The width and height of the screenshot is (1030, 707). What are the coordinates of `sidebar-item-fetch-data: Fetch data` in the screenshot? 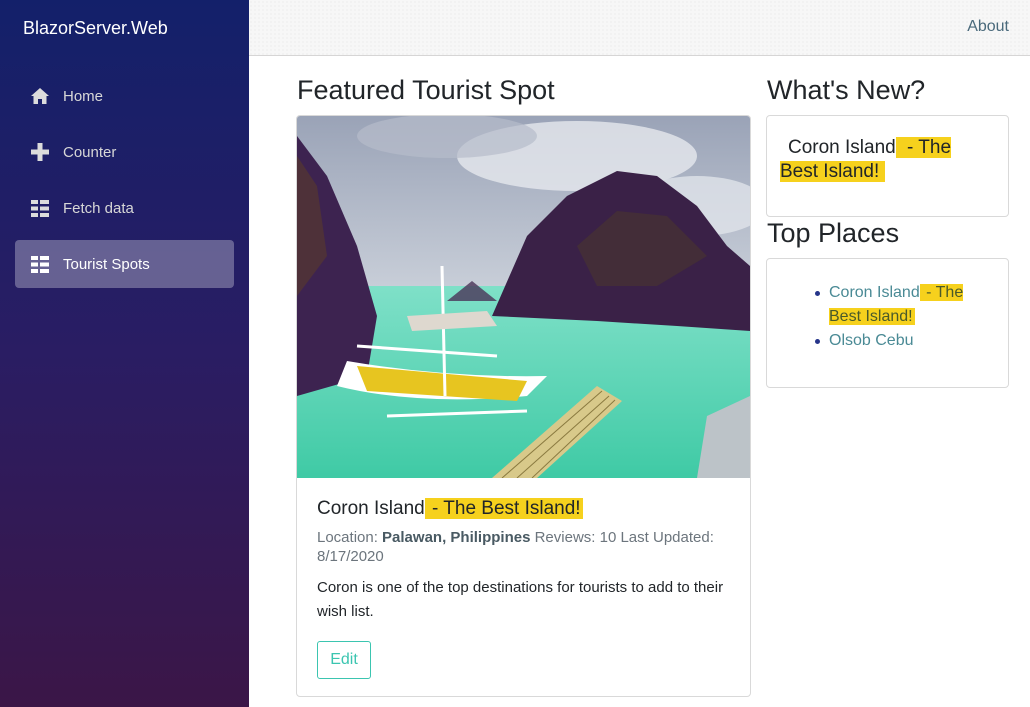 It's located at (124, 208).